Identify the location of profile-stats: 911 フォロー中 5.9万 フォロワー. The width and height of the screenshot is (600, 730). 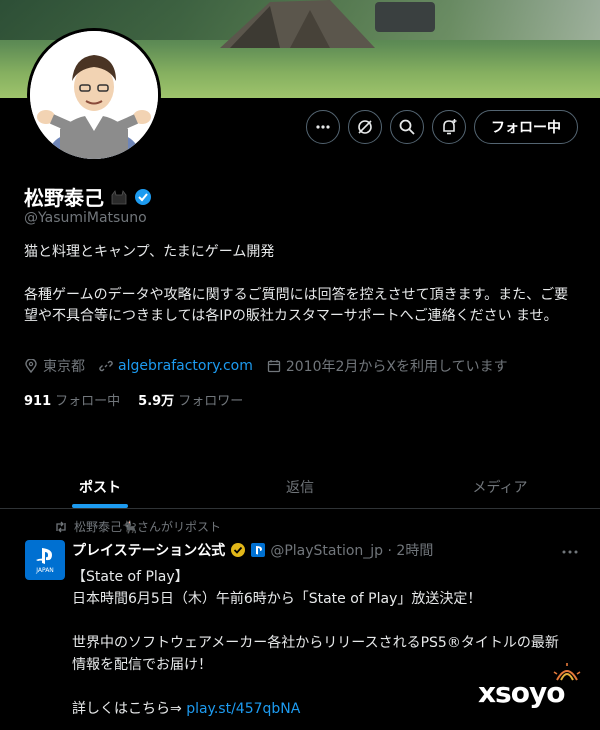
(133, 399).